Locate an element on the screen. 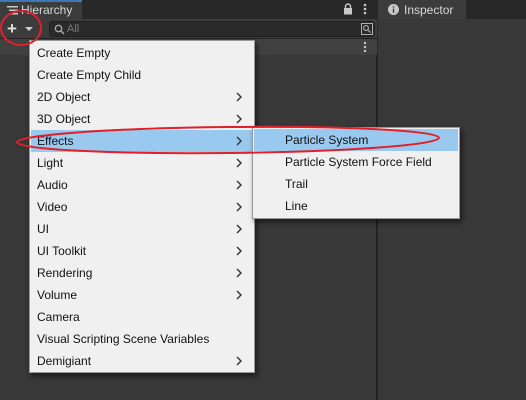 The height and width of the screenshot is (400, 526). menu-item-ui: UI is located at coordinates (142, 229).